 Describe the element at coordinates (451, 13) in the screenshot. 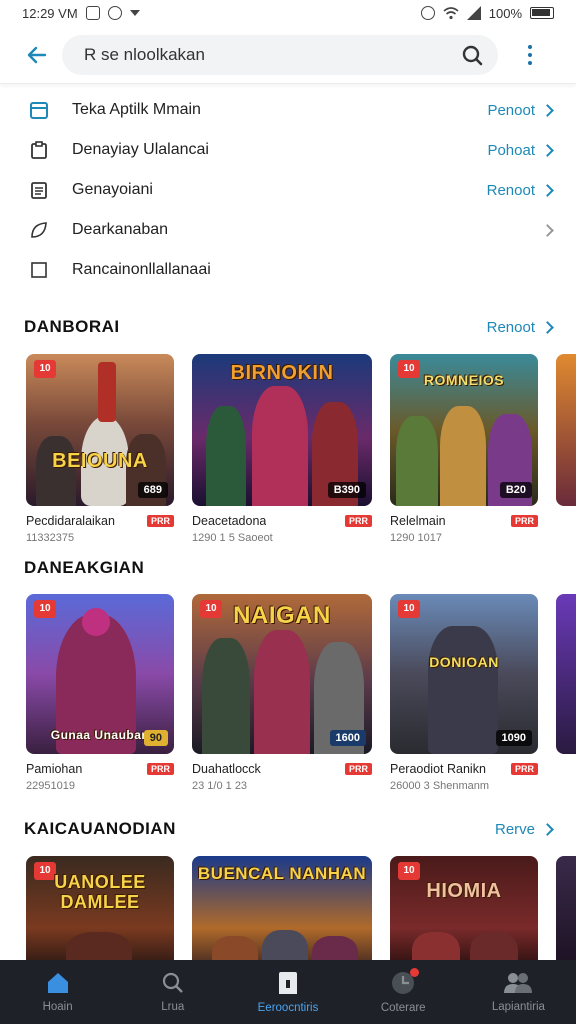

I see `wifi-icon` at that location.